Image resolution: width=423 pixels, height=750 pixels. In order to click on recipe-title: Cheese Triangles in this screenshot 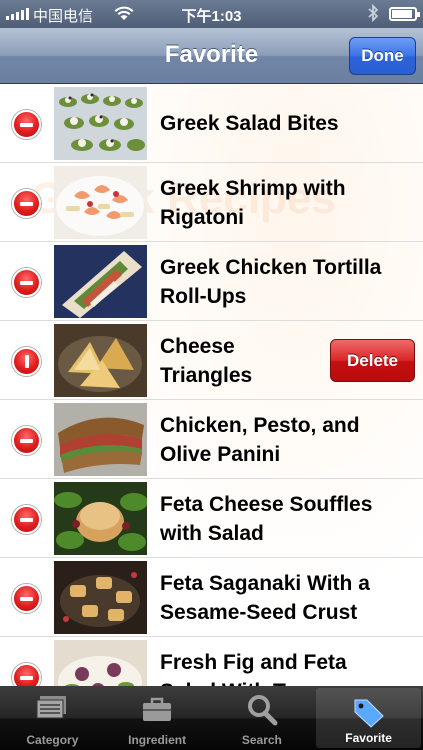, I will do `click(206, 360)`.